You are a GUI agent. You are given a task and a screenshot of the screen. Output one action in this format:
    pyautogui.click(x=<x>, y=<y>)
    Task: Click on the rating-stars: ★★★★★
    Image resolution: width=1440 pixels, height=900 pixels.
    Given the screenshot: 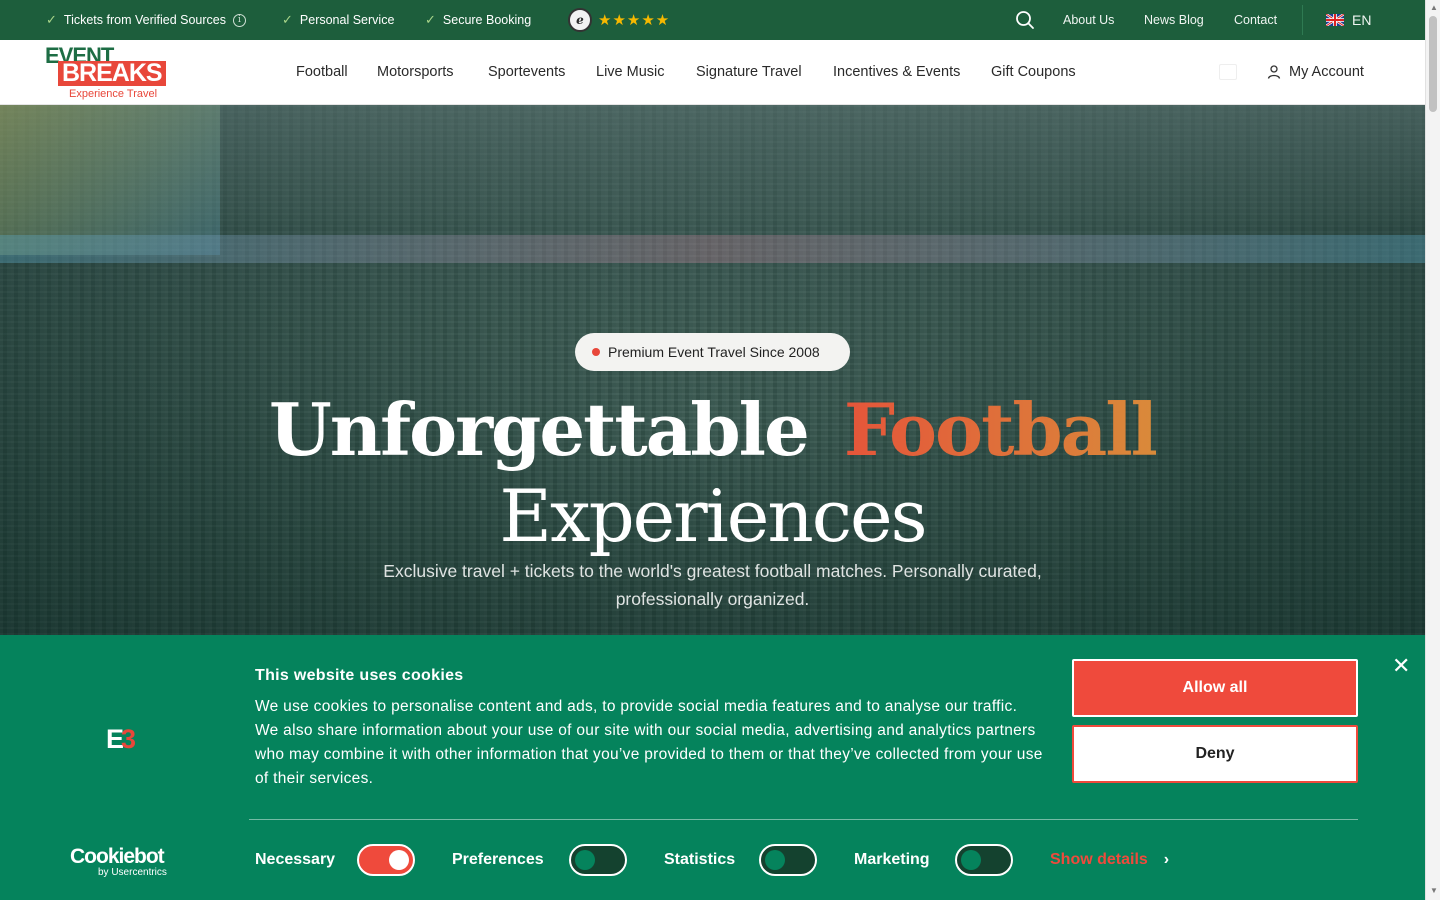 What is the action you would take?
    pyautogui.click(x=634, y=20)
    